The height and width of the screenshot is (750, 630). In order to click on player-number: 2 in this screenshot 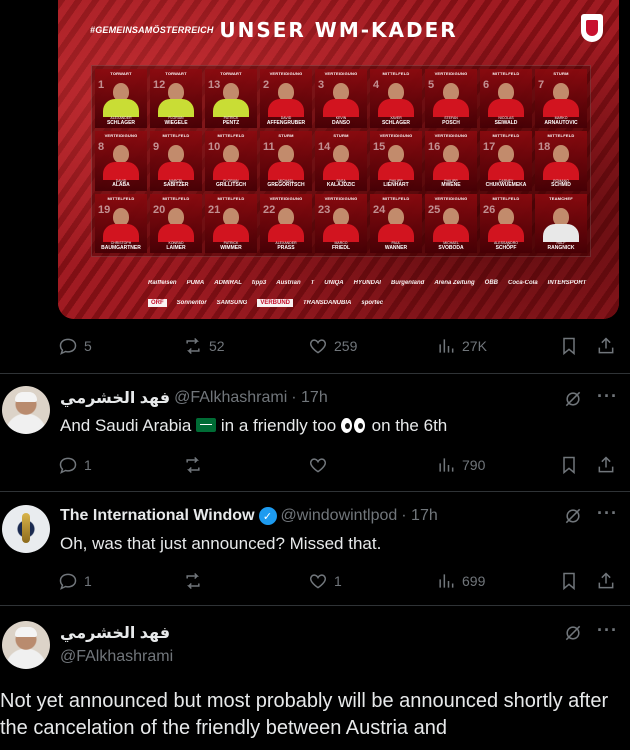, I will do `click(266, 85)`.